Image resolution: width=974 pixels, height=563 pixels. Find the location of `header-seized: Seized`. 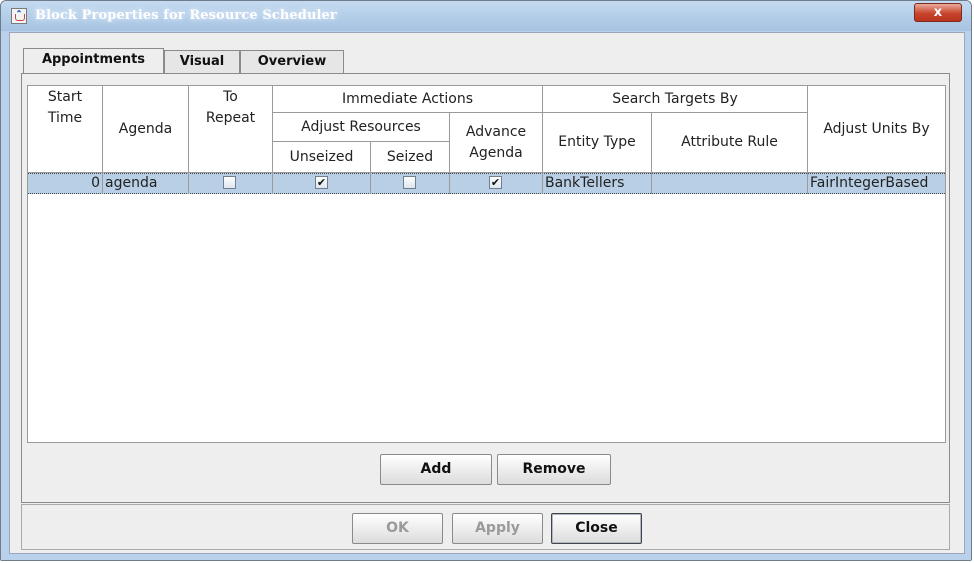

header-seized: Seized is located at coordinates (410, 157).